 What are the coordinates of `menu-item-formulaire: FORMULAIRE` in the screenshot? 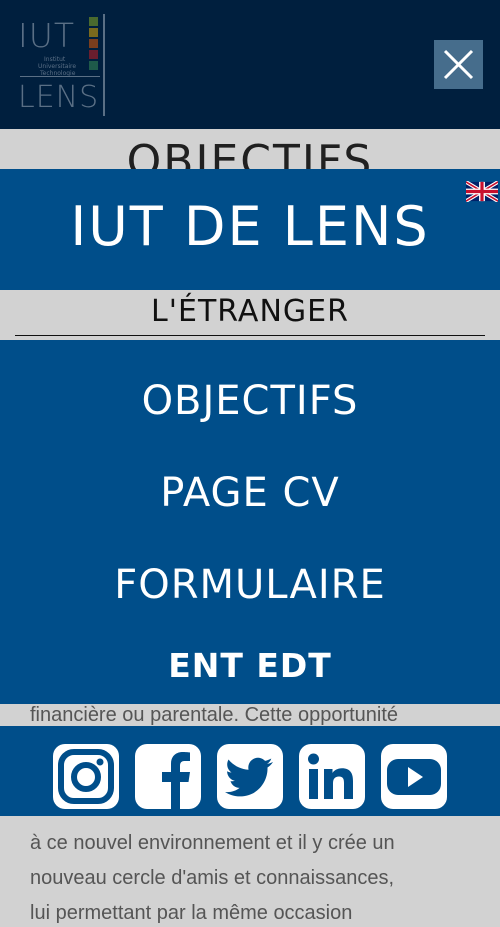 It's located at (250, 585).